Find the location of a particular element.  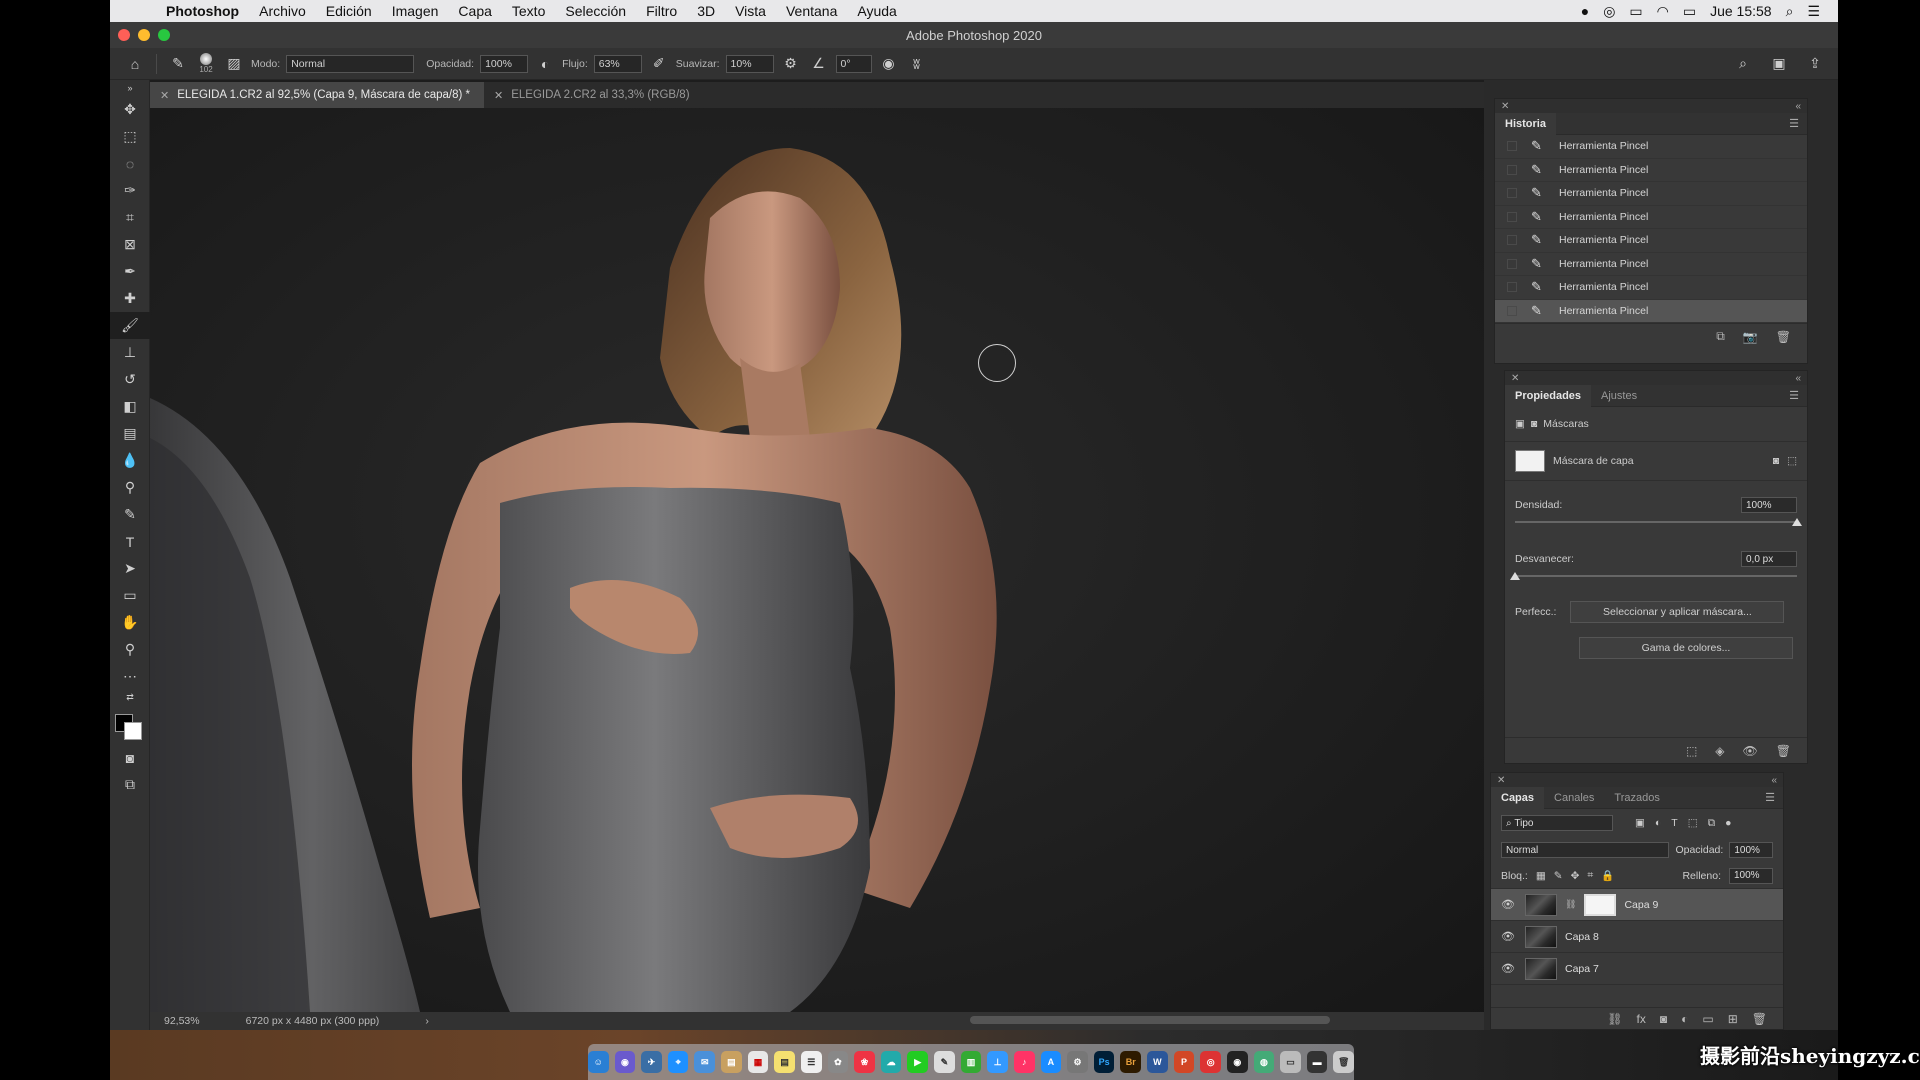

tab-historia: Historia is located at coordinates (1525, 123).